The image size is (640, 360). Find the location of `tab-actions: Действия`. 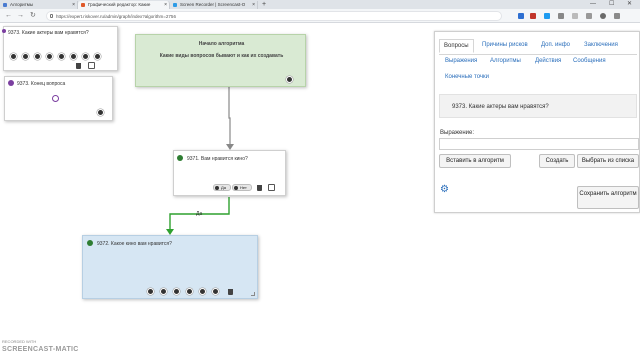

tab-actions: Действия is located at coordinates (548, 61).